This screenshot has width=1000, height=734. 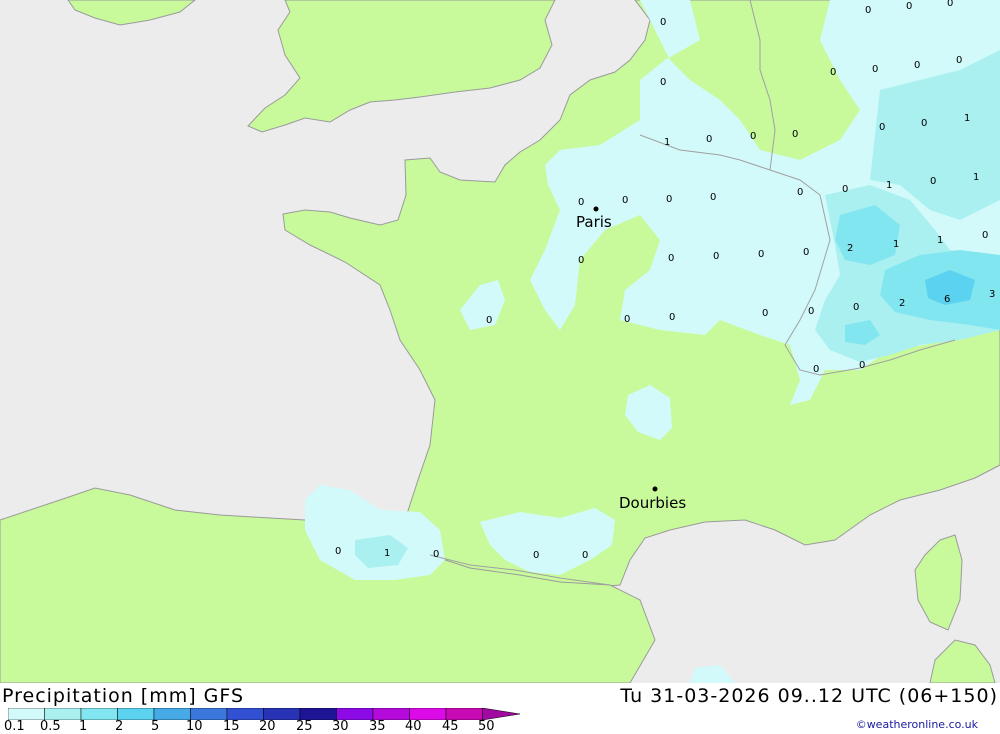 I want to click on legend-tick: 0.5, so click(x=50, y=726).